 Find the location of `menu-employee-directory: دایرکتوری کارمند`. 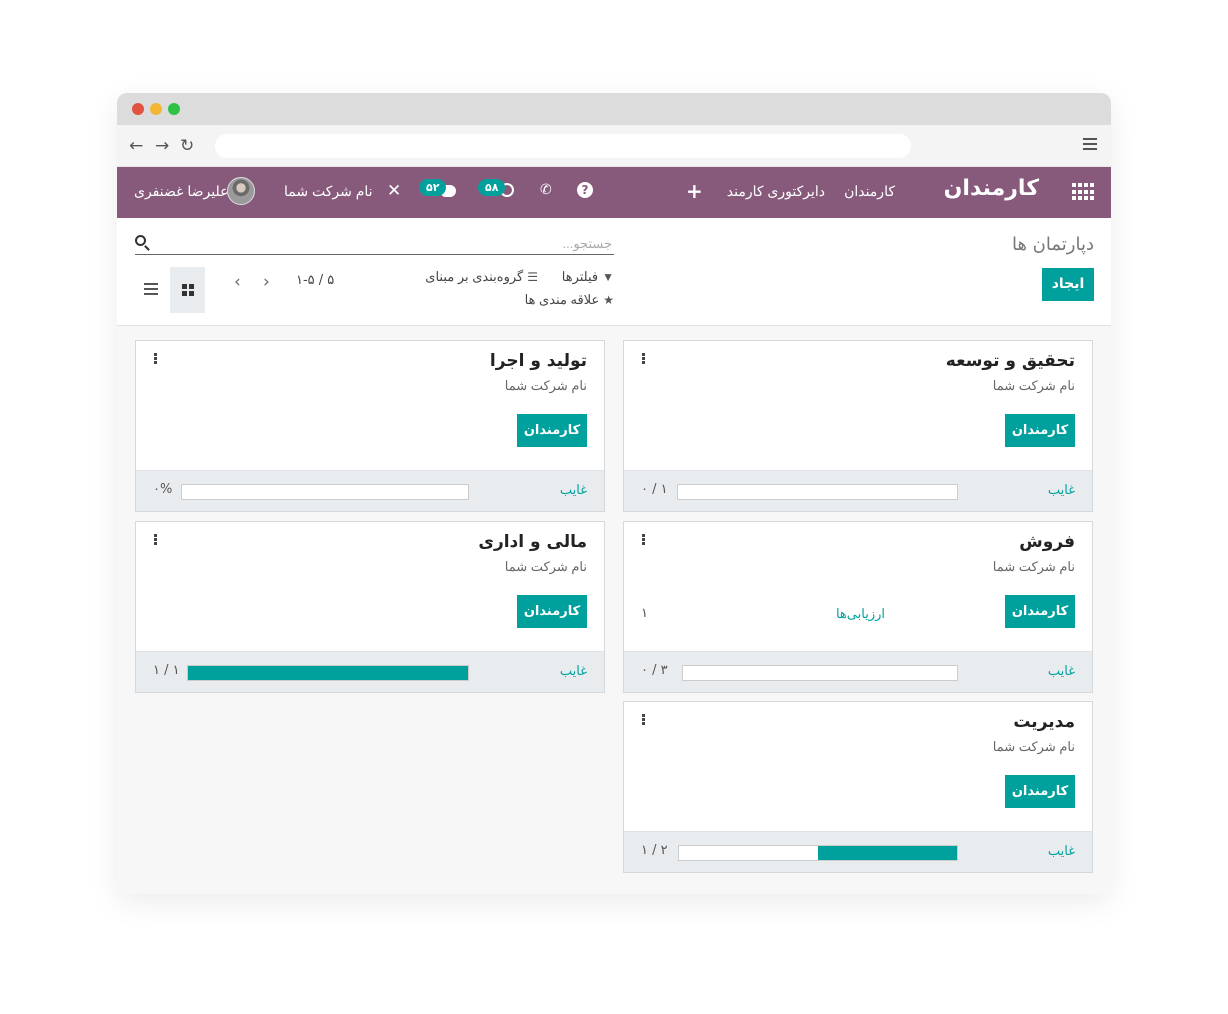

menu-employee-directory: دایرکتوری کارمند is located at coordinates (776, 191).